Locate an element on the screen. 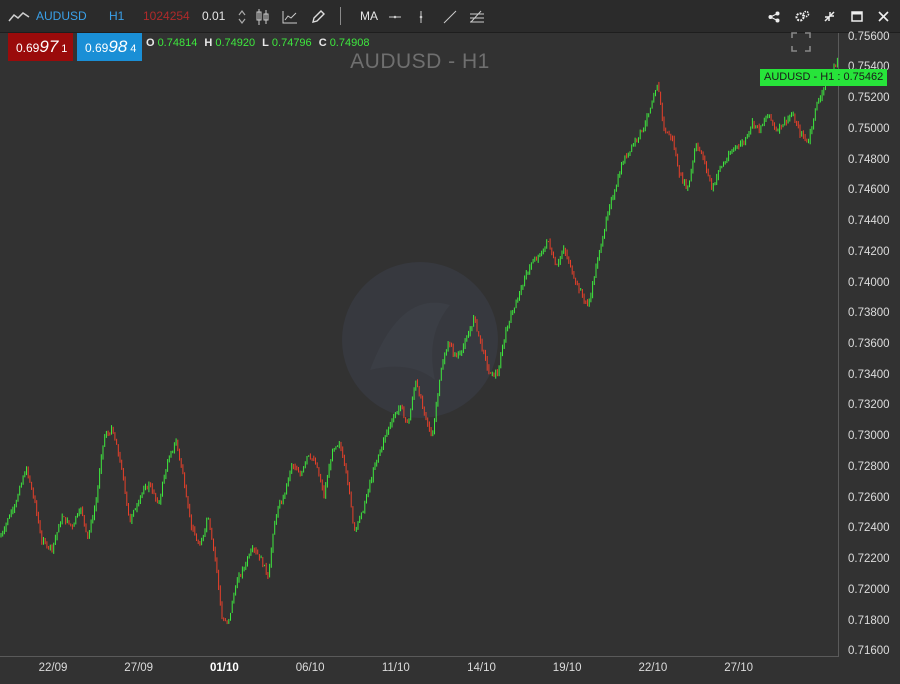 The image size is (900, 684). x-tick-label: 22/09 is located at coordinates (53, 668).